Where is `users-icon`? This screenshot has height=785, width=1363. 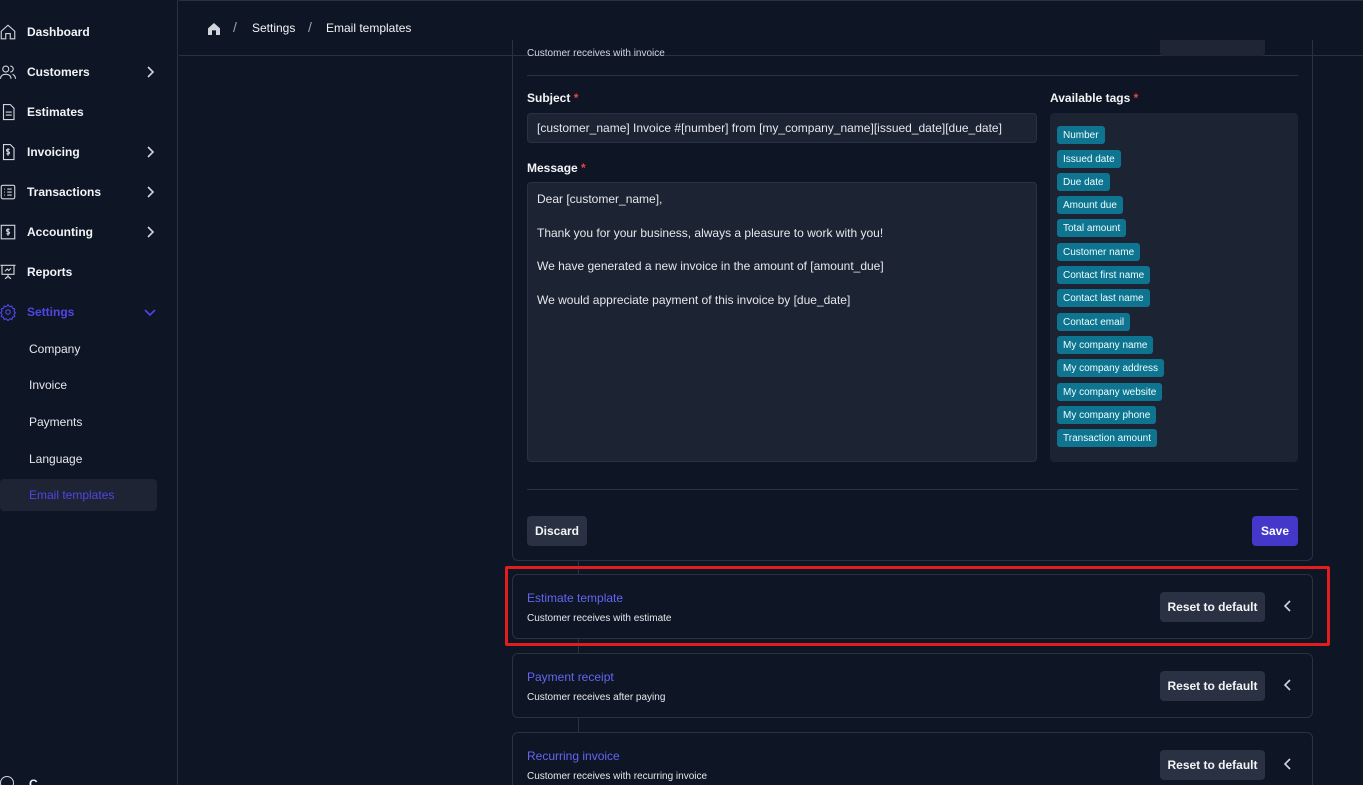
users-icon is located at coordinates (9, 72).